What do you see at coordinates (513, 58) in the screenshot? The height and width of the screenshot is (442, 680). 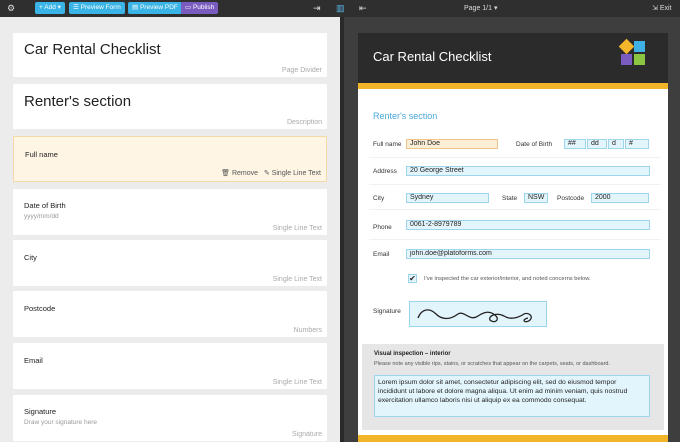 I see `pdf-header-band: Car Rental Checklist` at bounding box center [513, 58].